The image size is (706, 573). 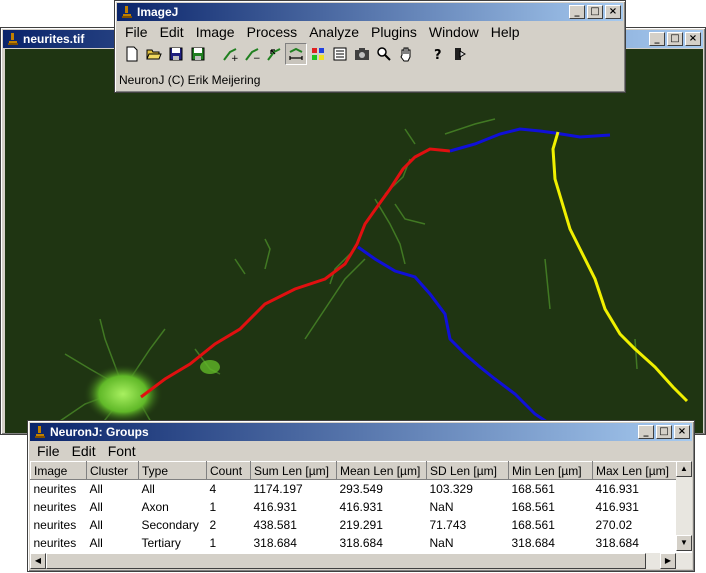 I want to click on column-header: Image, so click(x=58, y=470).